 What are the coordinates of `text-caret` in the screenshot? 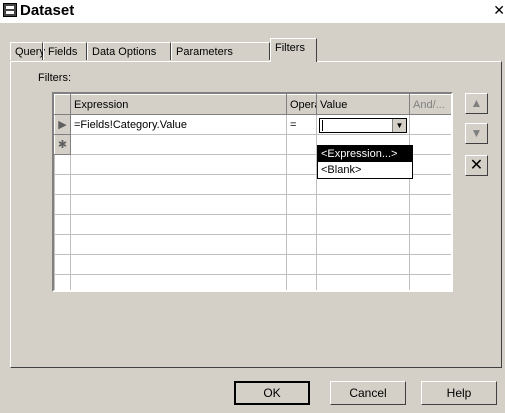 It's located at (322, 125).